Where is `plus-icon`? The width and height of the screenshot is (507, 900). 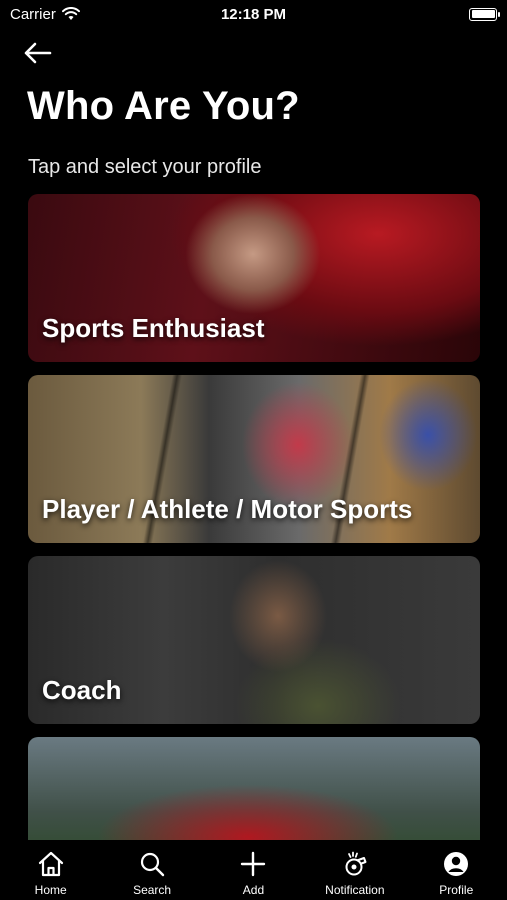 plus-icon is located at coordinates (253, 864).